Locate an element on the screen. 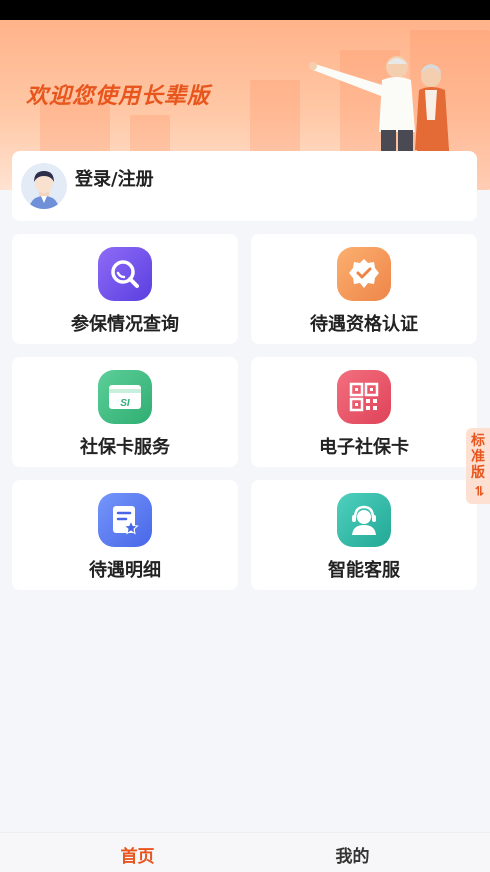 This screenshot has height=872, width=490. tile-smart-customer-service: 智能客服 is located at coordinates (364, 535).